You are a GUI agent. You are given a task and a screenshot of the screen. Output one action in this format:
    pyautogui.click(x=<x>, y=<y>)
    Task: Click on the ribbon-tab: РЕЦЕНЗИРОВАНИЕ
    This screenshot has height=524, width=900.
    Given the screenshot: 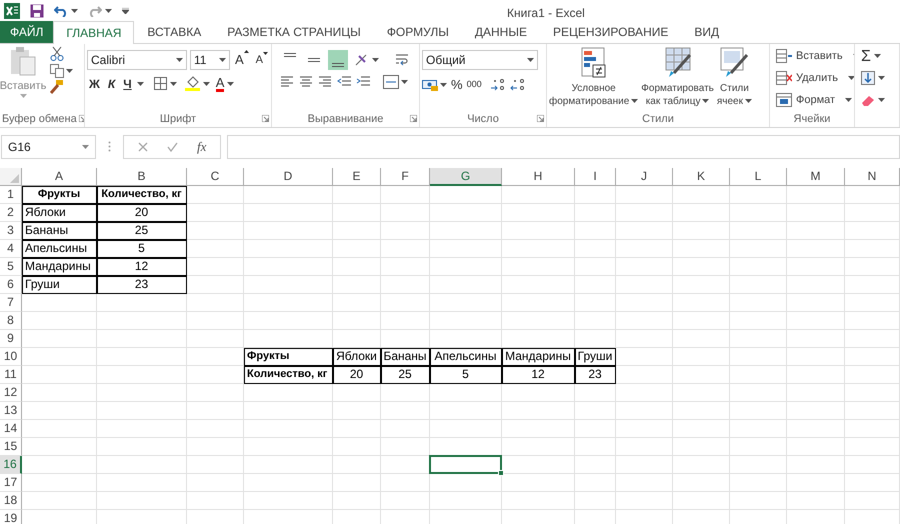 What is the action you would take?
    pyautogui.click(x=611, y=31)
    